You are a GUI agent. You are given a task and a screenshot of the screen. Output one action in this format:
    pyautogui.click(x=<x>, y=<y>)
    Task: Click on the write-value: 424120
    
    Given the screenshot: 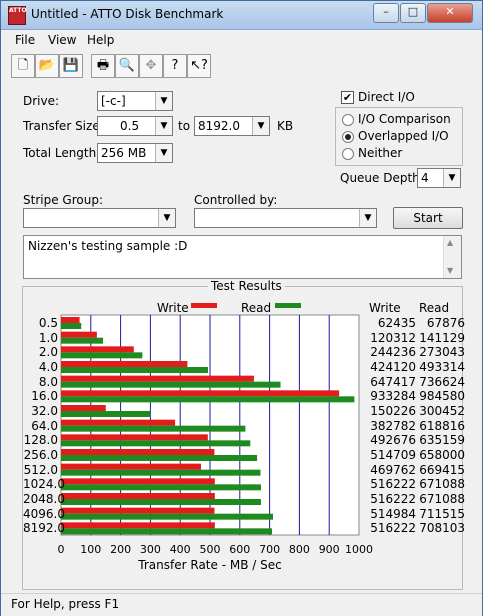 What is the action you would take?
    pyautogui.click(x=393, y=367)
    